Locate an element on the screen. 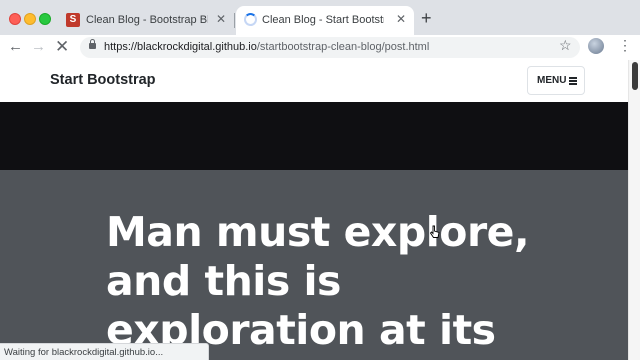 This screenshot has width=640, height=360. site-menu-button: MENU is located at coordinates (556, 80).